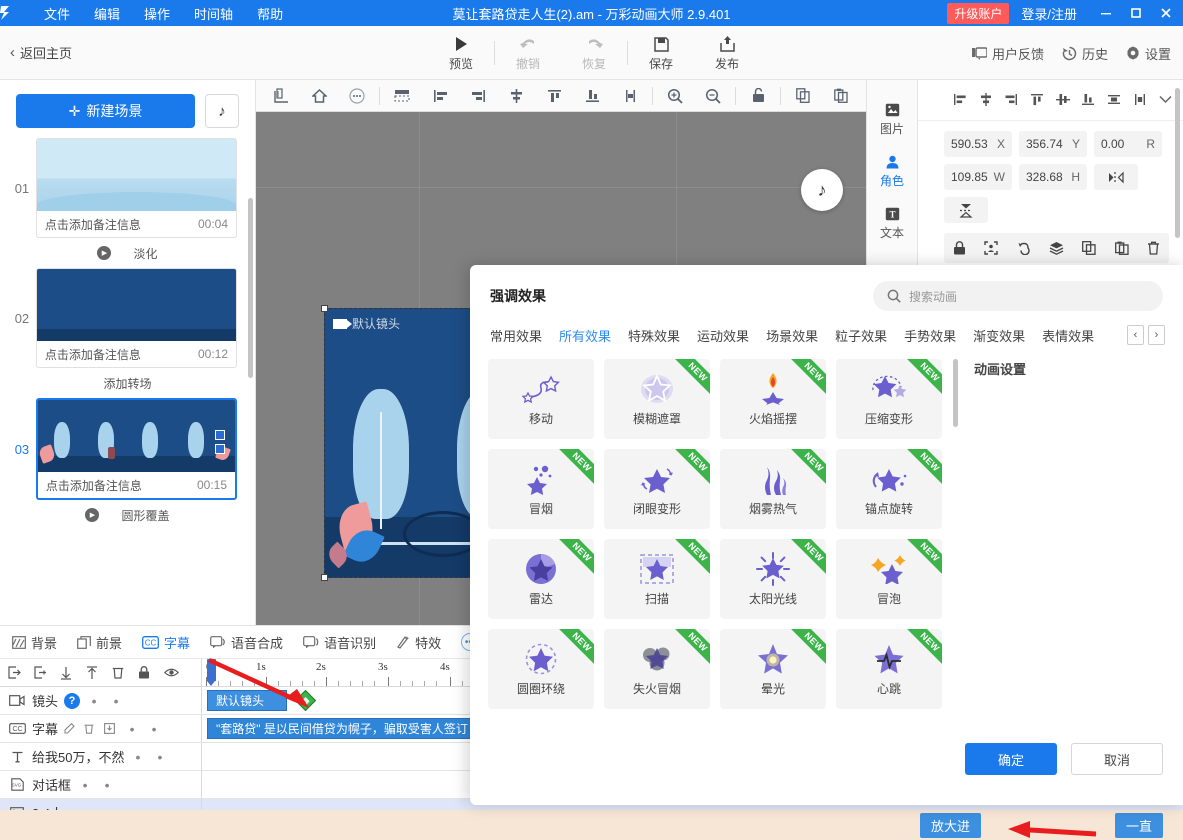  What do you see at coordinates (822, 190) in the screenshot?
I see `canvas-music-button: ♪` at bounding box center [822, 190].